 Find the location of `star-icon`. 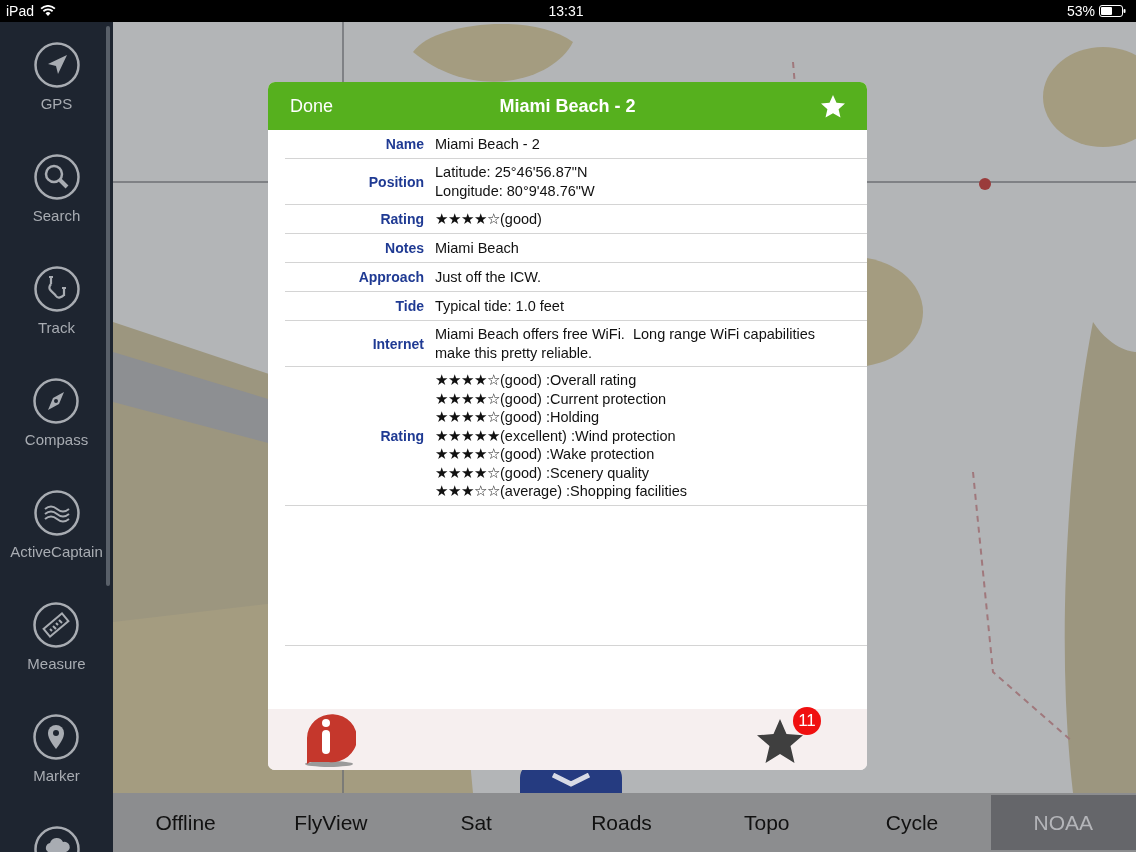

star-icon is located at coordinates (833, 106).